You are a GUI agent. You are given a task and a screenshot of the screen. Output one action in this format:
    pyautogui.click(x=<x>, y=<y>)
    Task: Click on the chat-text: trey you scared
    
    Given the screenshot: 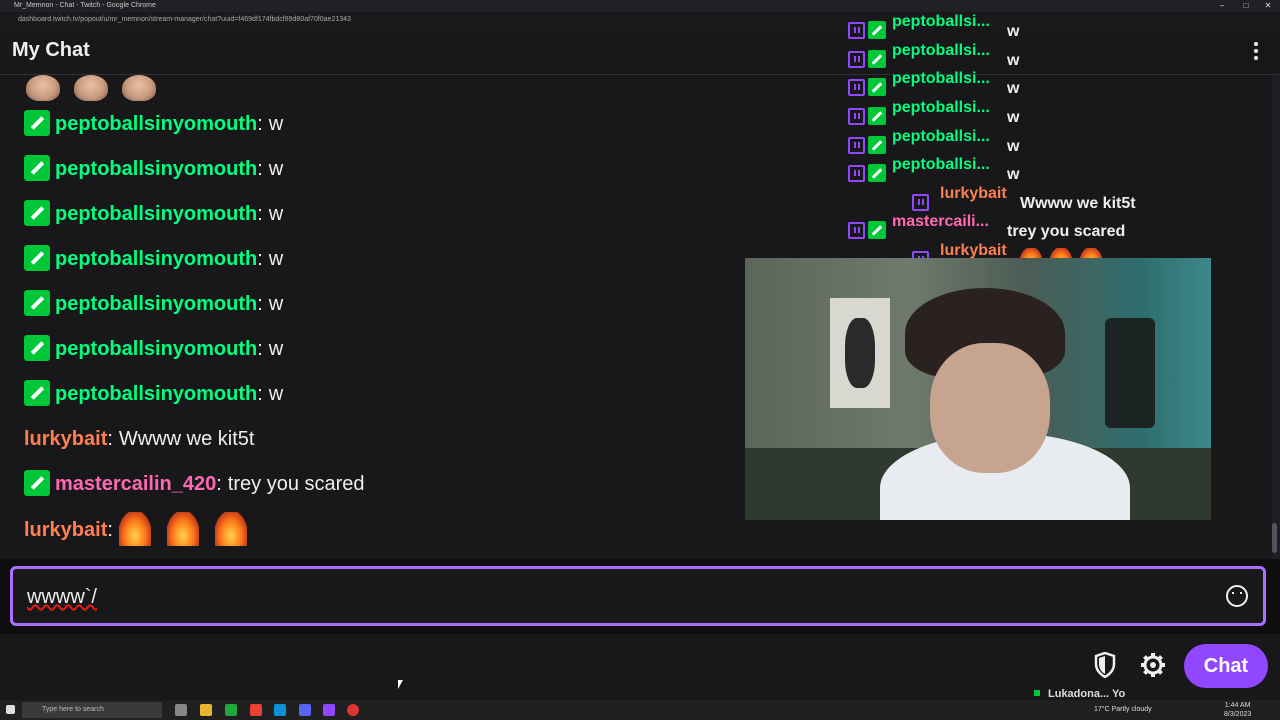 What is the action you would take?
    pyautogui.click(x=296, y=484)
    